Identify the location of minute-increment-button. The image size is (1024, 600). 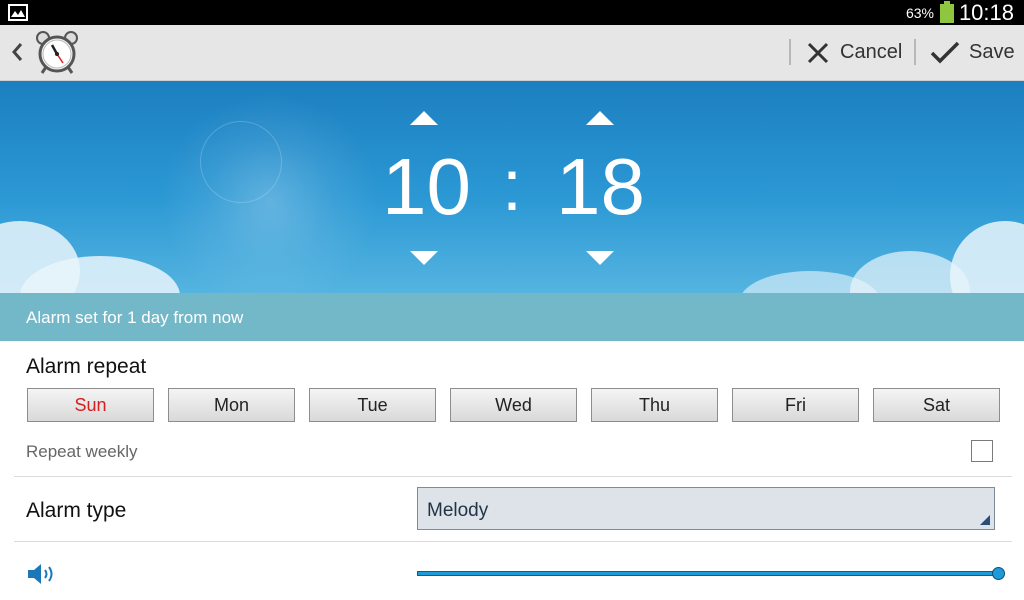
(600, 118).